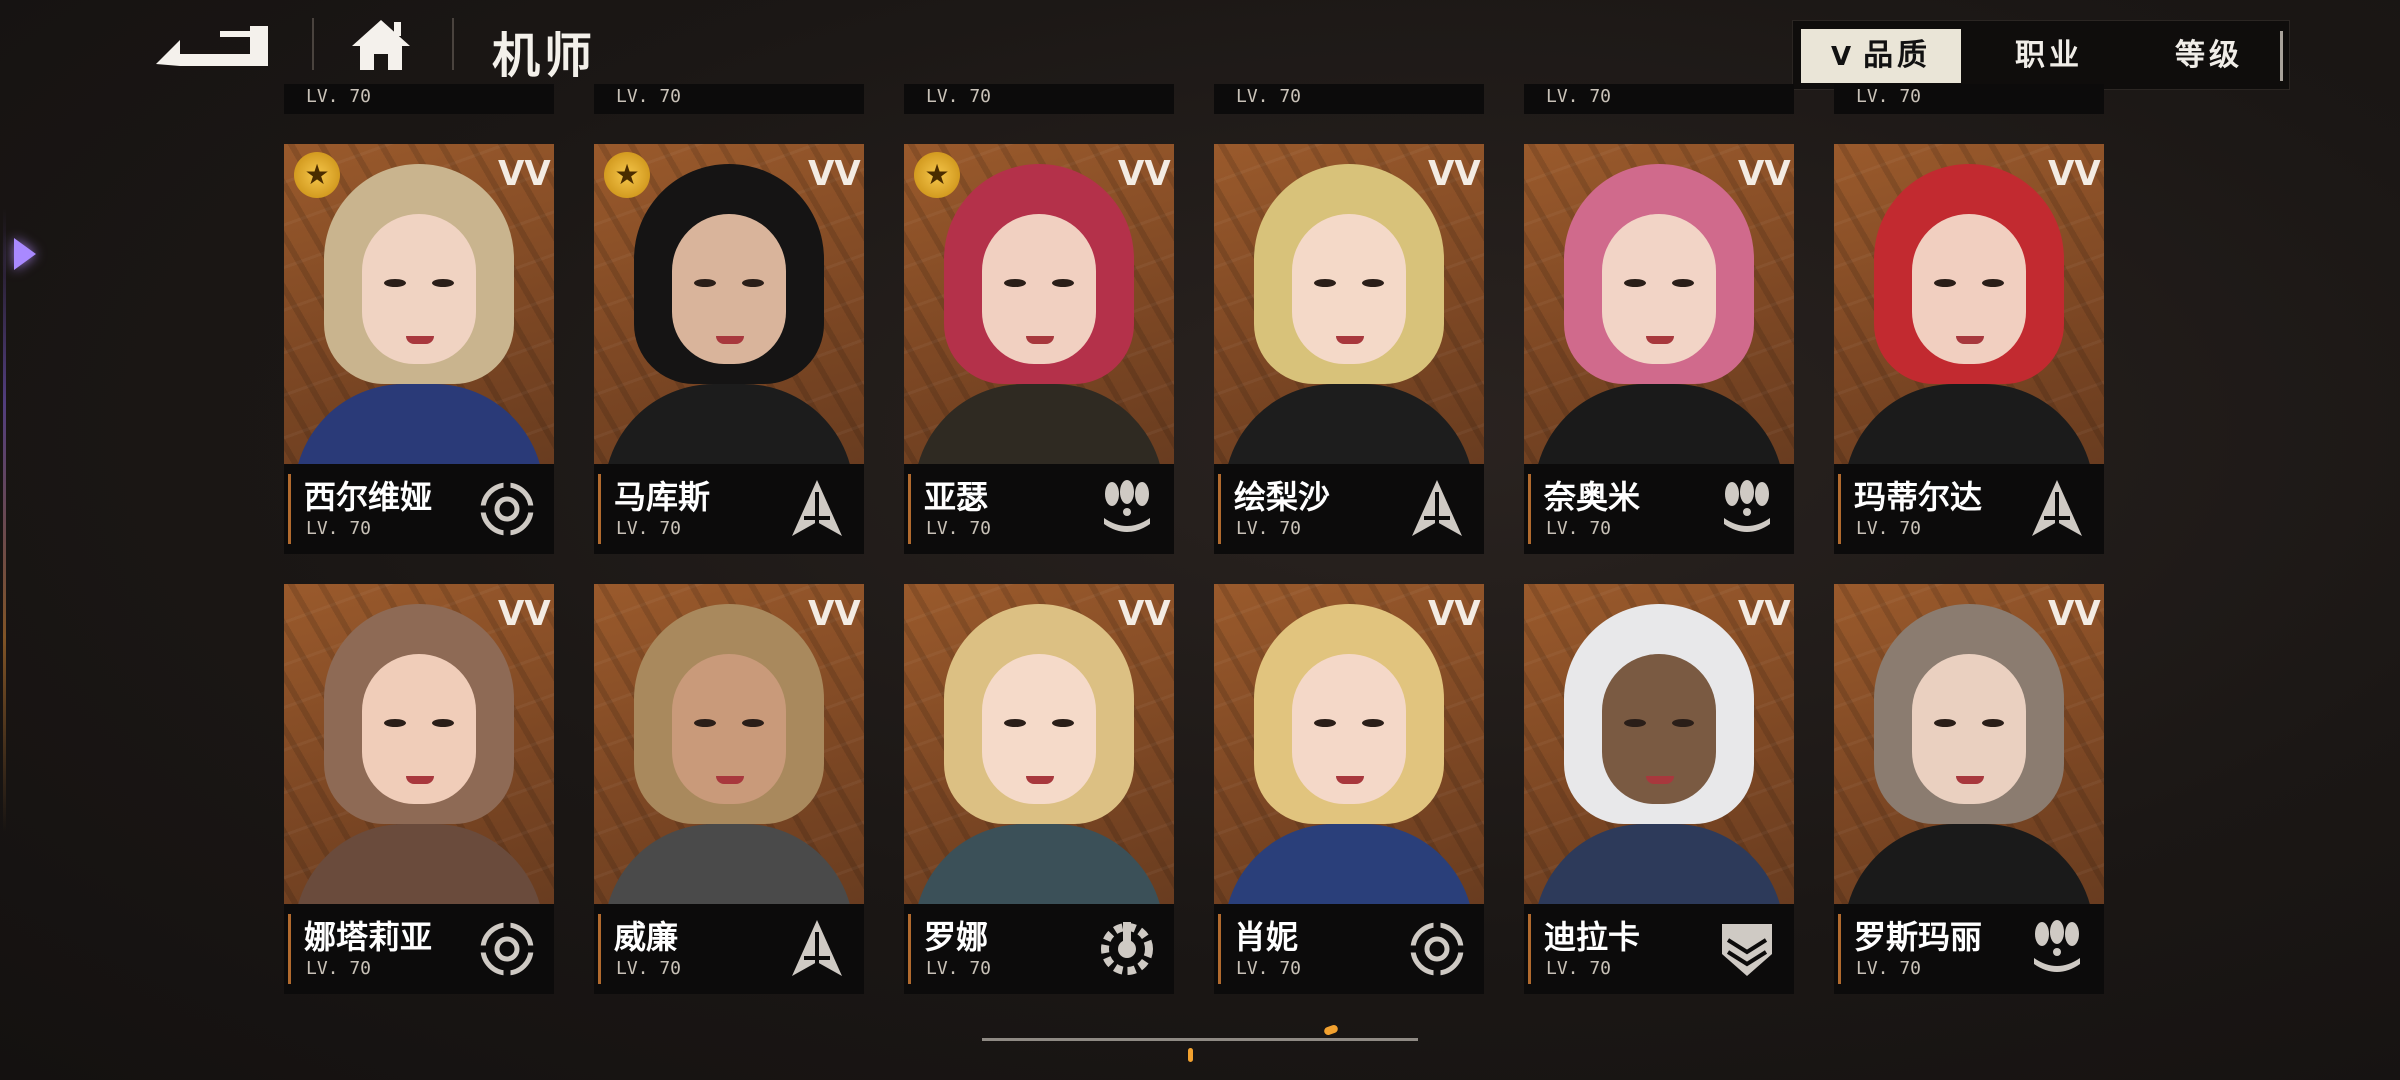  Describe the element at coordinates (1127, 948) in the screenshot. I see `wrench-gear-icon` at that location.